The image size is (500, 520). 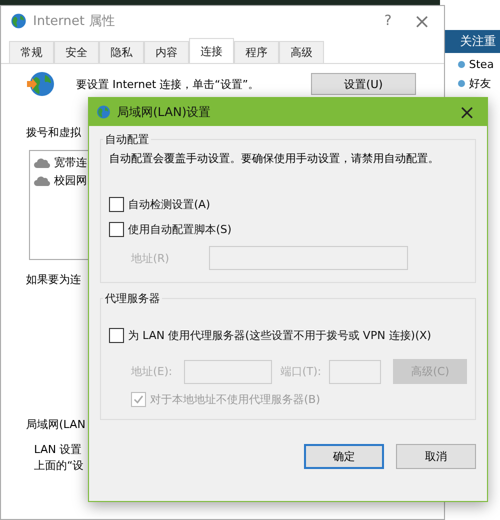 What do you see at coordinates (166, 52) in the screenshot?
I see `tab: 内容` at bounding box center [166, 52].